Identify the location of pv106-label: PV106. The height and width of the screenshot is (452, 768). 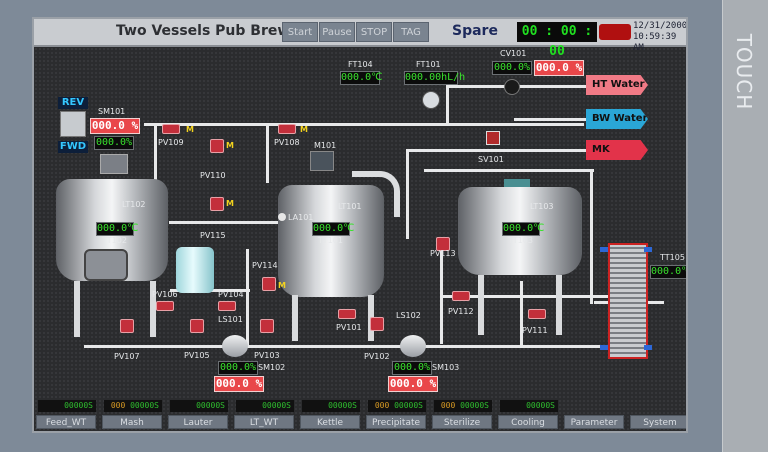
(165, 294).